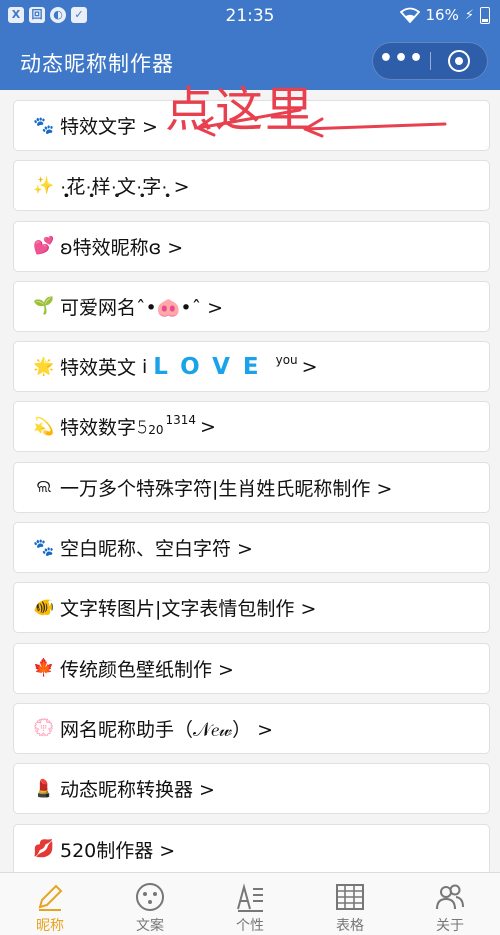  Describe the element at coordinates (450, 926) in the screenshot. I see `tab-label: 关于` at that location.